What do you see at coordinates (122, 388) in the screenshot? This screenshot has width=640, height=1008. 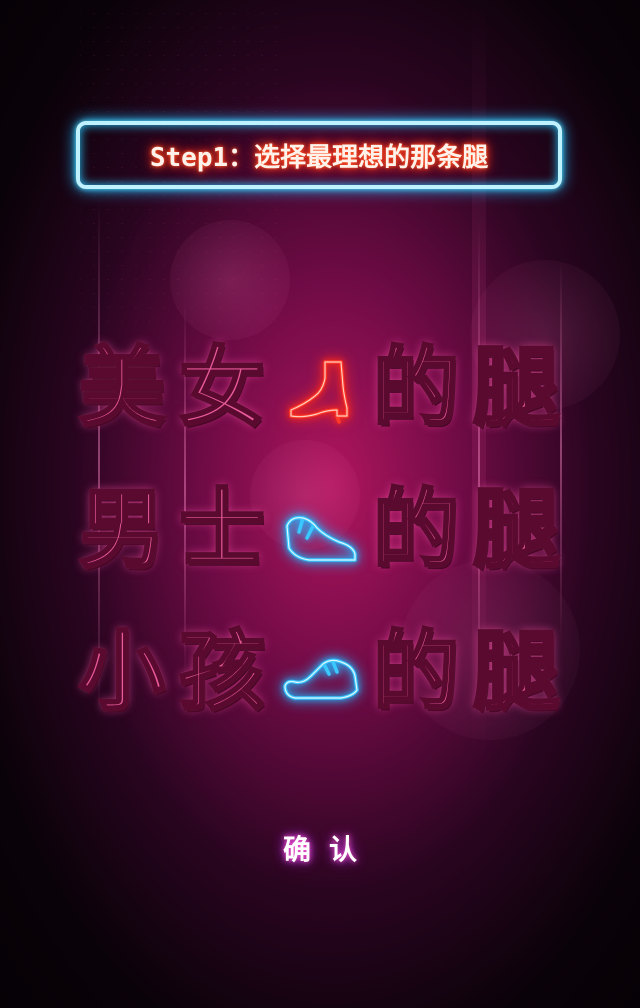 I see `marquee-char: 美` at bounding box center [122, 388].